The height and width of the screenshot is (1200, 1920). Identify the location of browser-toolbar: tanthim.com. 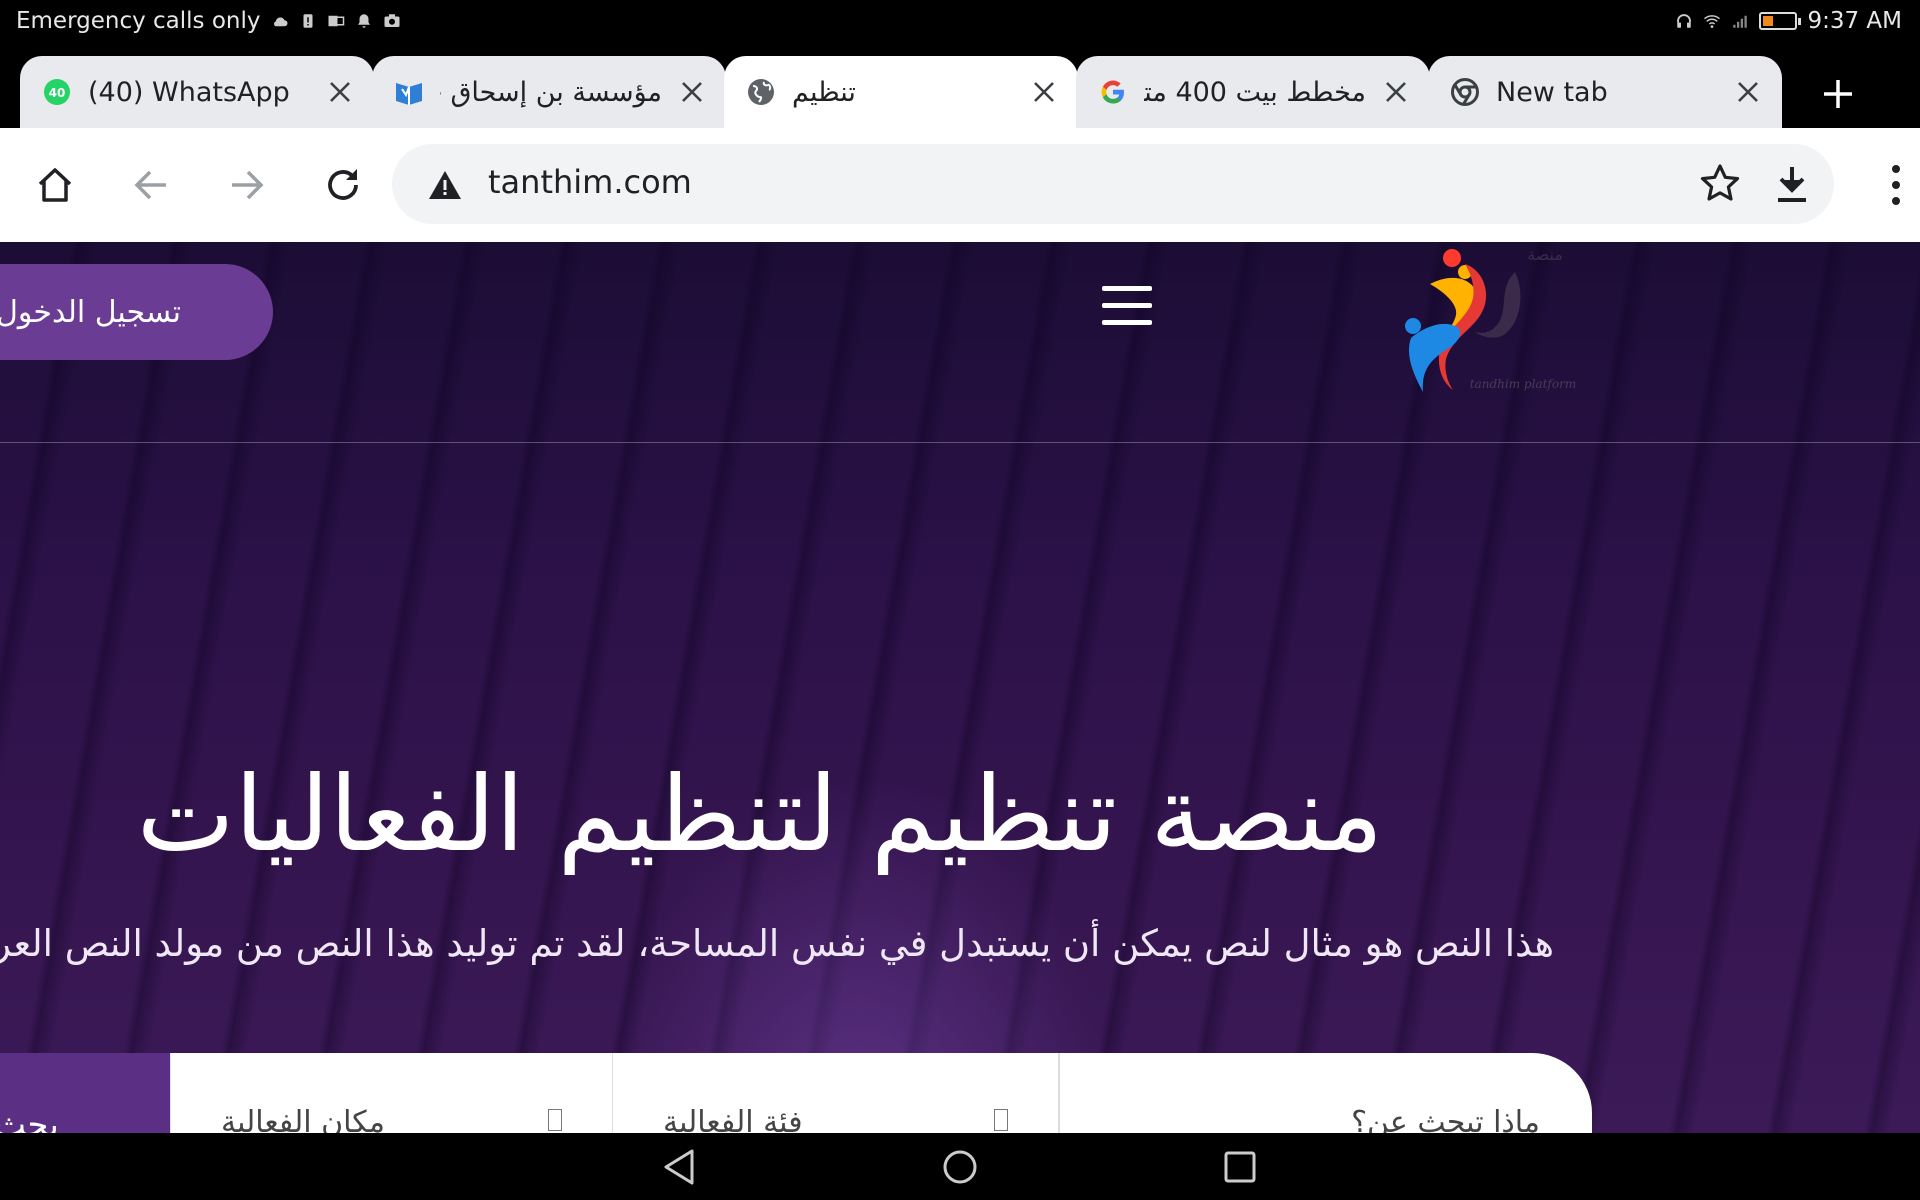
(960, 185).